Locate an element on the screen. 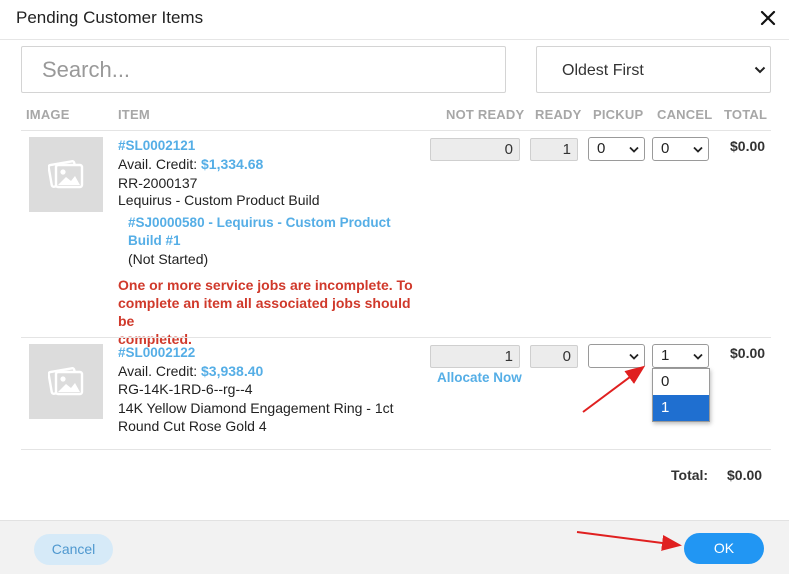 The image size is (789, 574). allocate-now-link: Allocate Now is located at coordinates (479, 377).